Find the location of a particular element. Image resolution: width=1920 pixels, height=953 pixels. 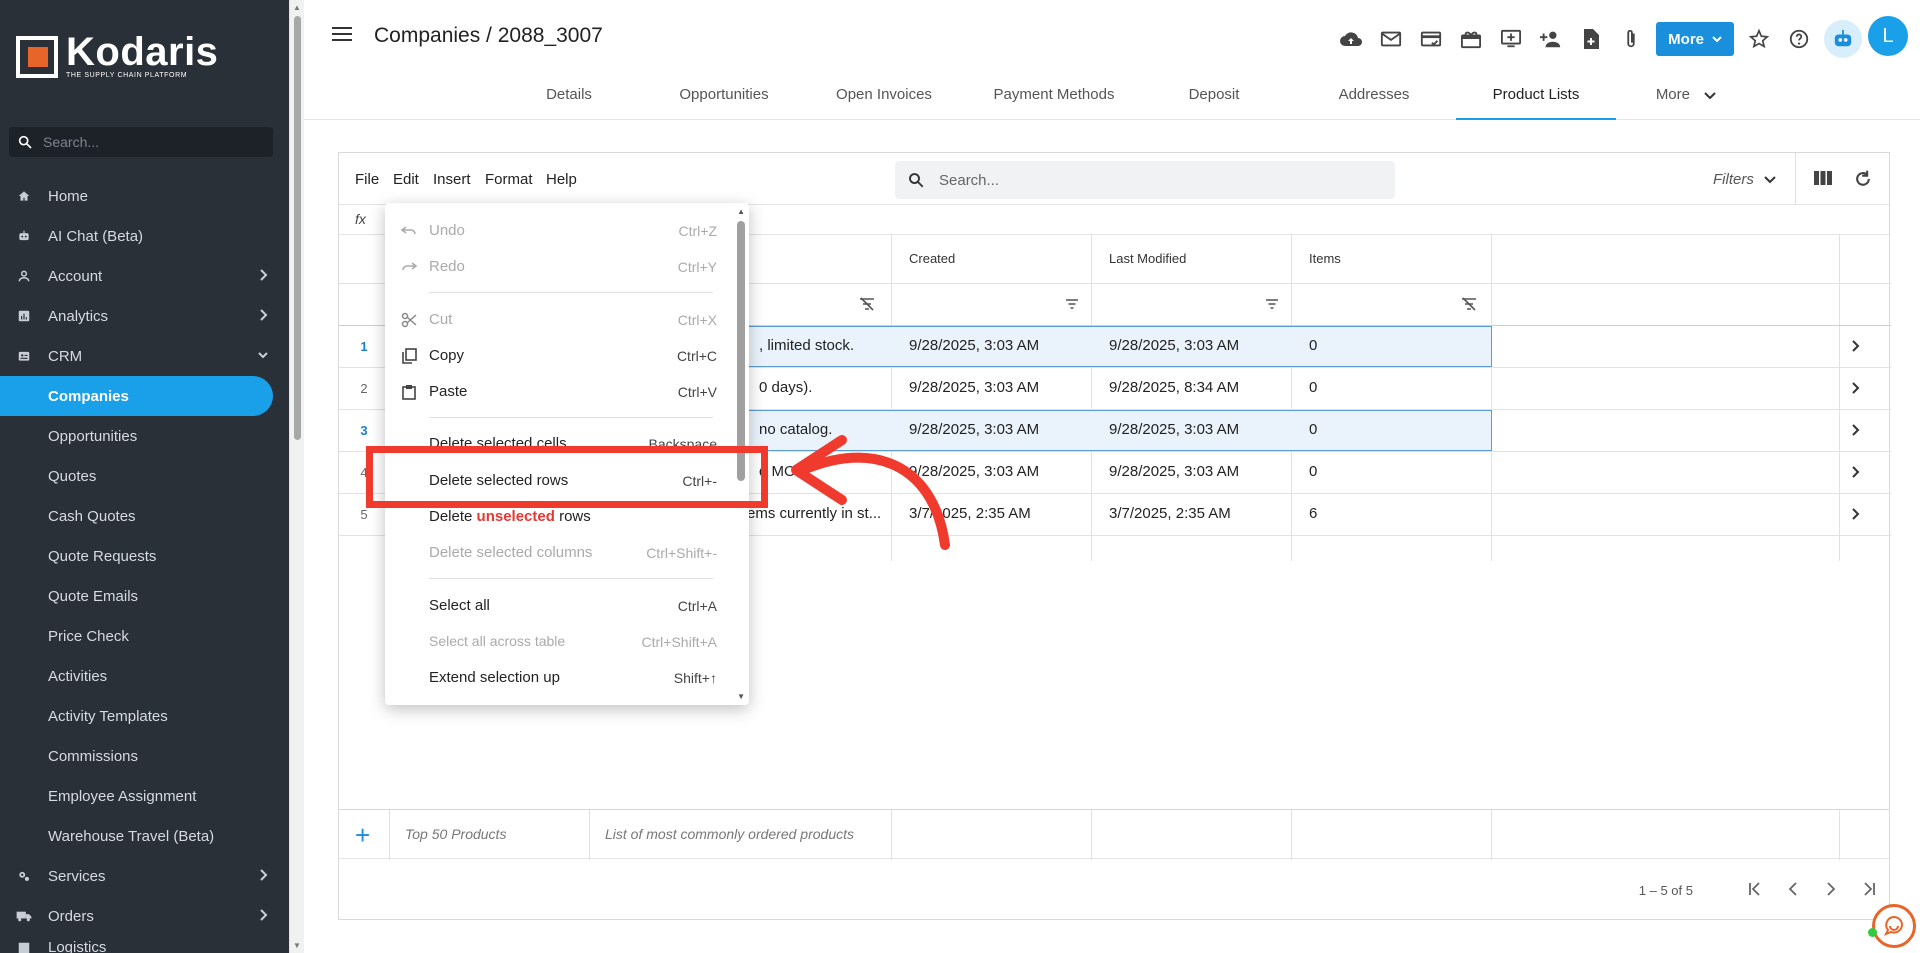

cell-last-modified: 9/28/2025, 8:34 AM is located at coordinates (1174, 387).